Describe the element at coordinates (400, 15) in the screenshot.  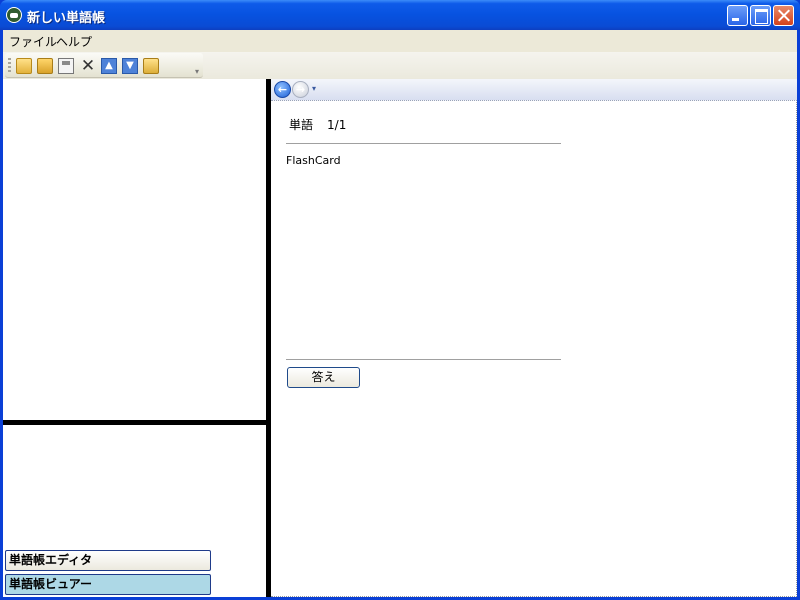
I see `title-bar: 新しい単語帳` at that location.